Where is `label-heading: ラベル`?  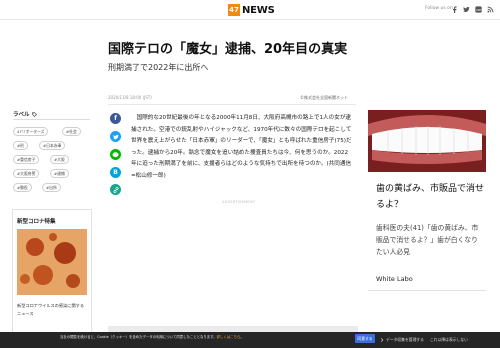
label-heading: ラベル is located at coordinates (25, 114).